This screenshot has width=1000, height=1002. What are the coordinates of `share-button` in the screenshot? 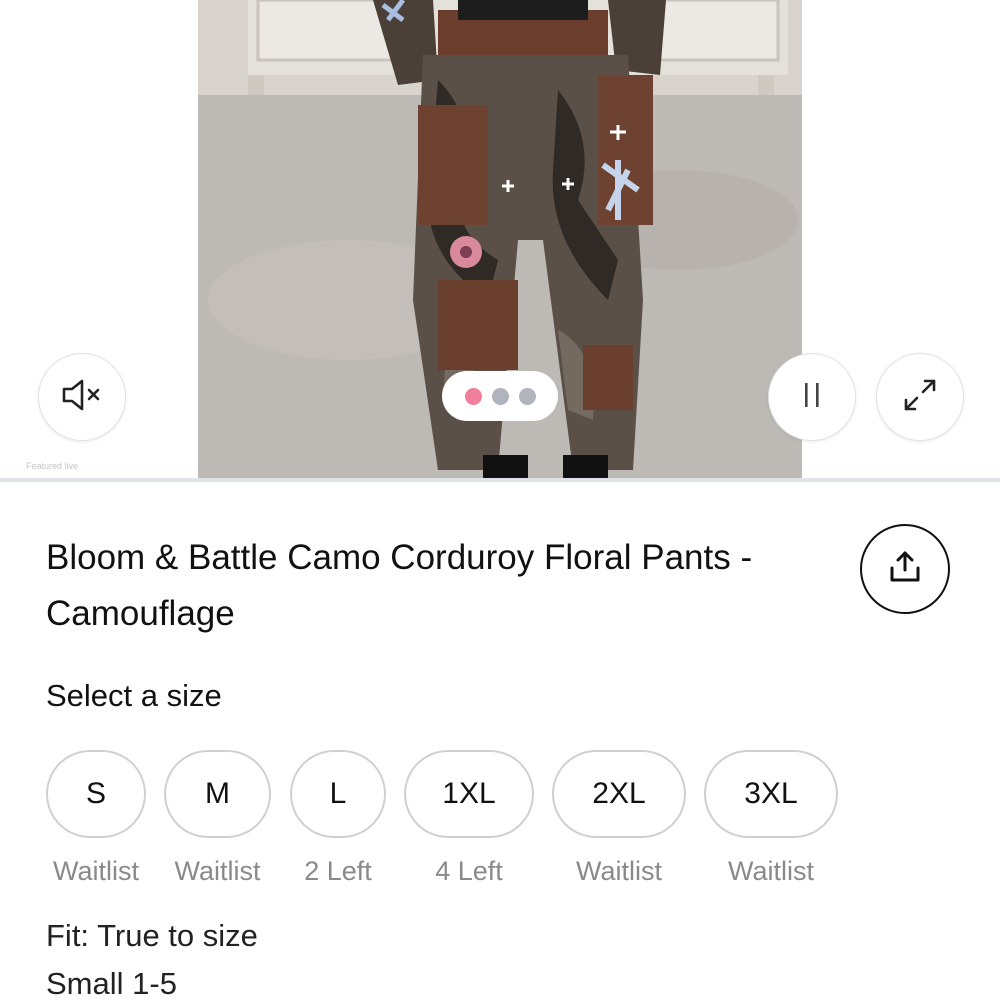 It's located at (905, 569).